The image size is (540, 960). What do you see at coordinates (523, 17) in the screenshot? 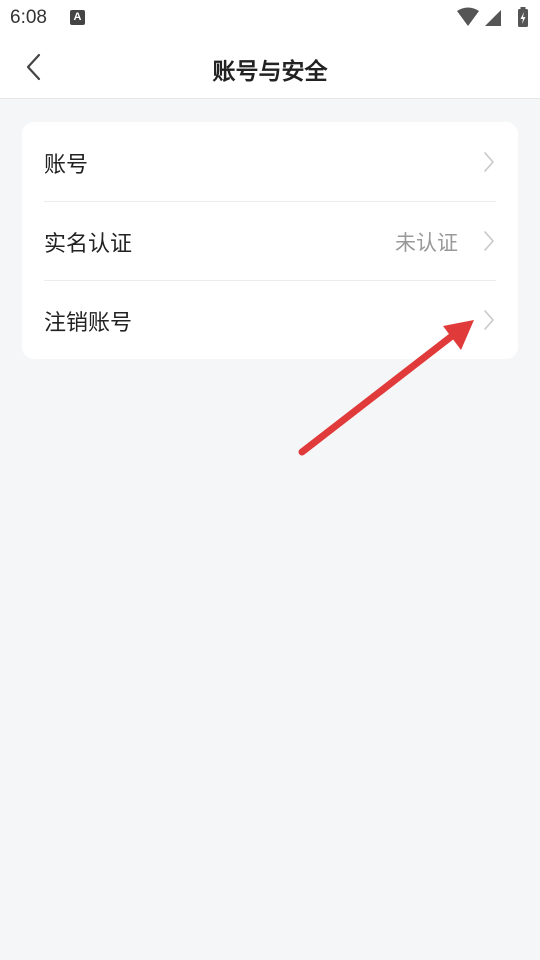
I see `battery-charging-icon` at bounding box center [523, 17].